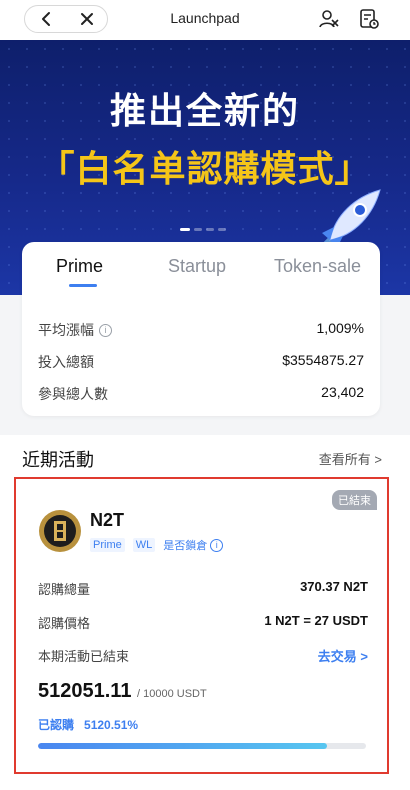  What do you see at coordinates (201, 394) in the screenshot?
I see `stat-participants: 參與總人數 23,402` at bounding box center [201, 394].